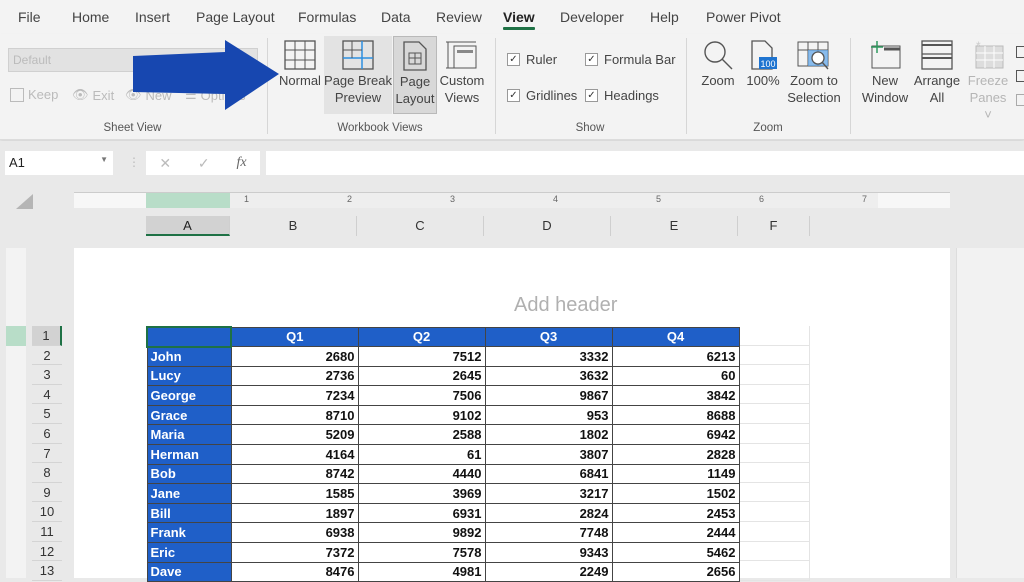 The height and width of the screenshot is (582, 1024). What do you see at coordinates (47, 571) in the screenshot?
I see `row-header: 13` at bounding box center [47, 571].